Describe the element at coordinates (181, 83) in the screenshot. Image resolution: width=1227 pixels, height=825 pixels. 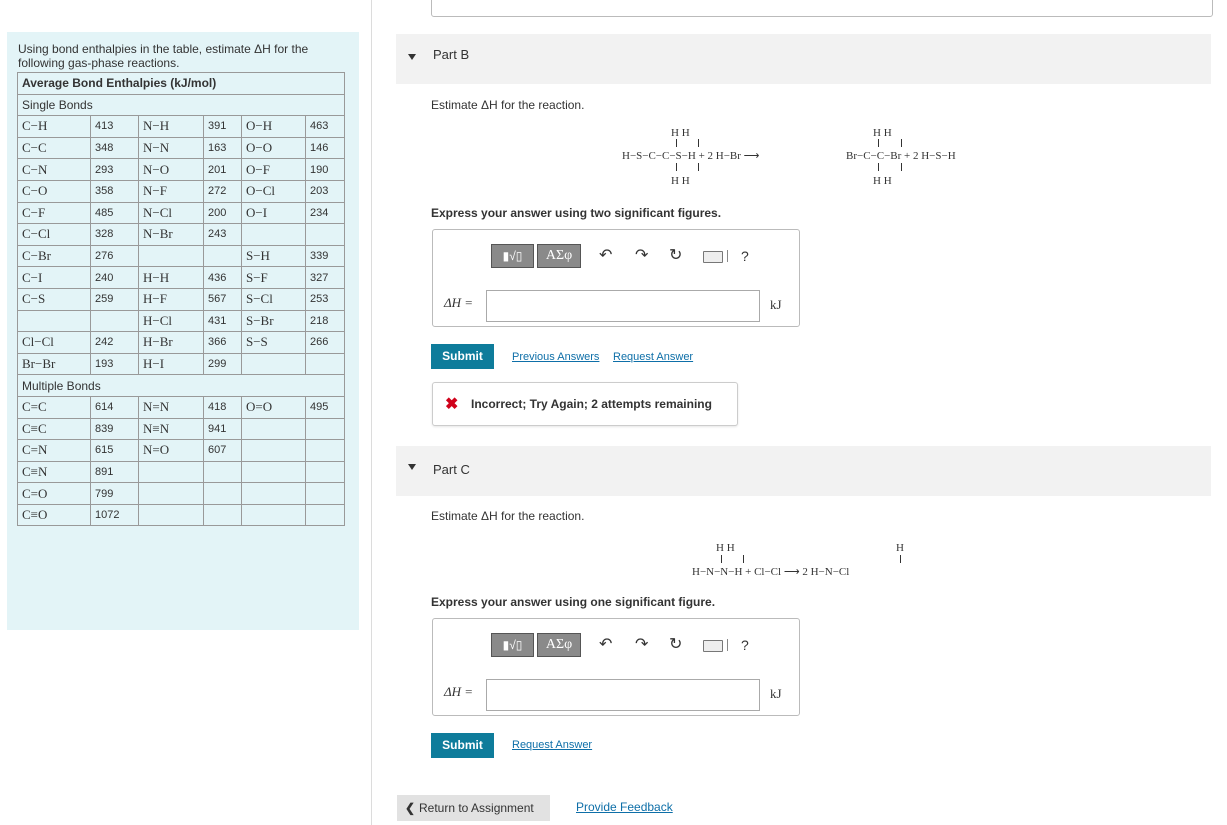
I see `table-title: Average Bond Enthalpies (kJ/mol)` at that location.